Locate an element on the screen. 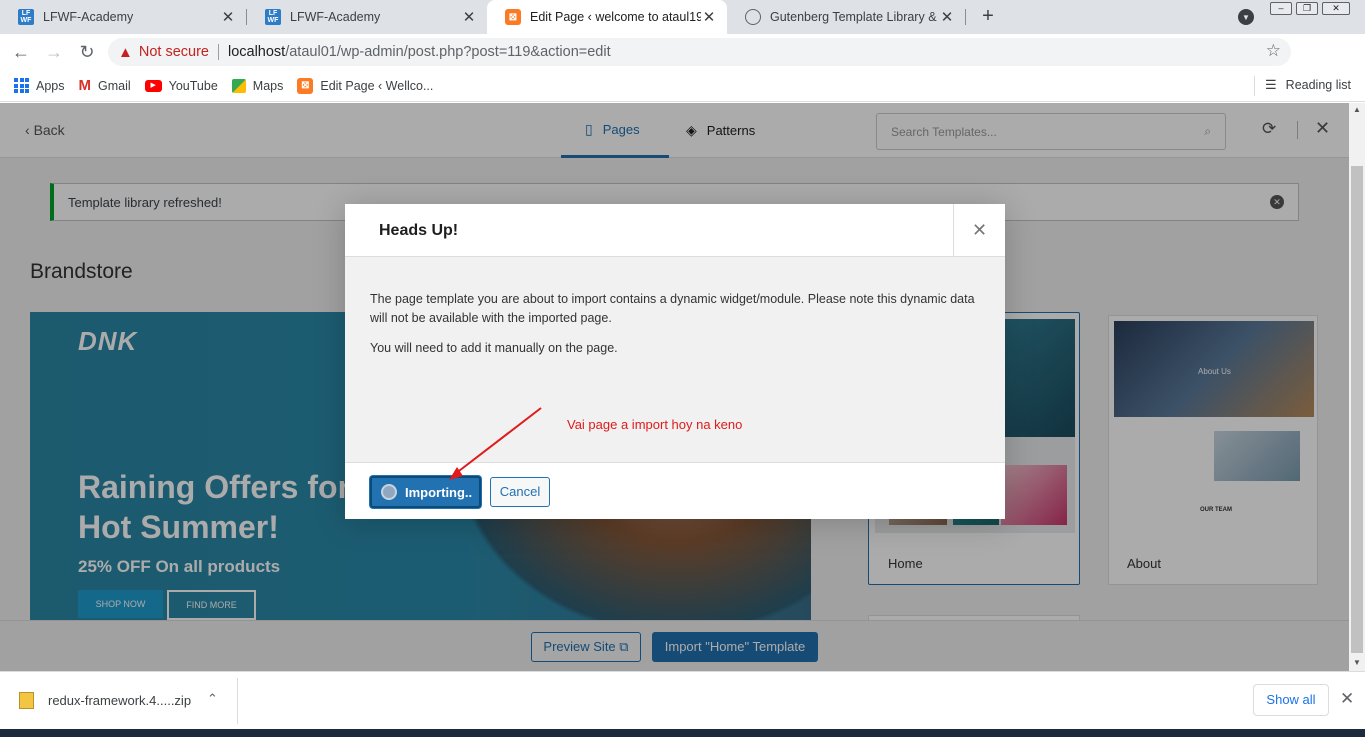 The height and width of the screenshot is (737, 1365). bookmark-maps: Maps is located at coordinates (257, 85).